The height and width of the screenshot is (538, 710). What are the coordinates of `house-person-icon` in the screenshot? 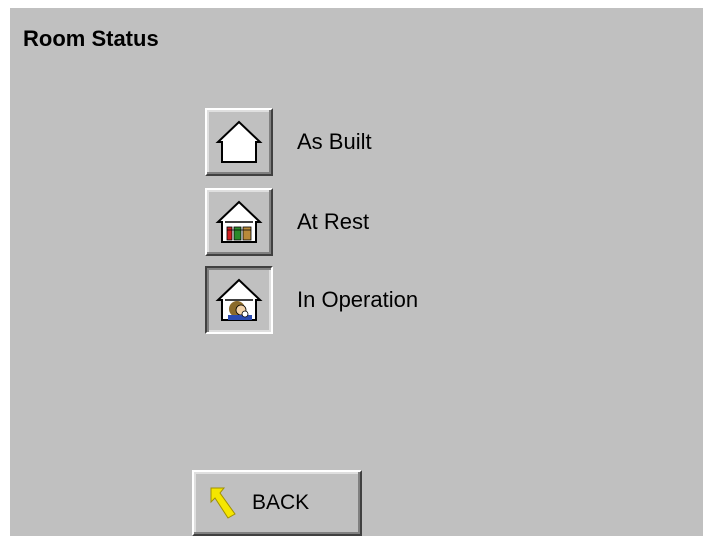 It's located at (239, 299).